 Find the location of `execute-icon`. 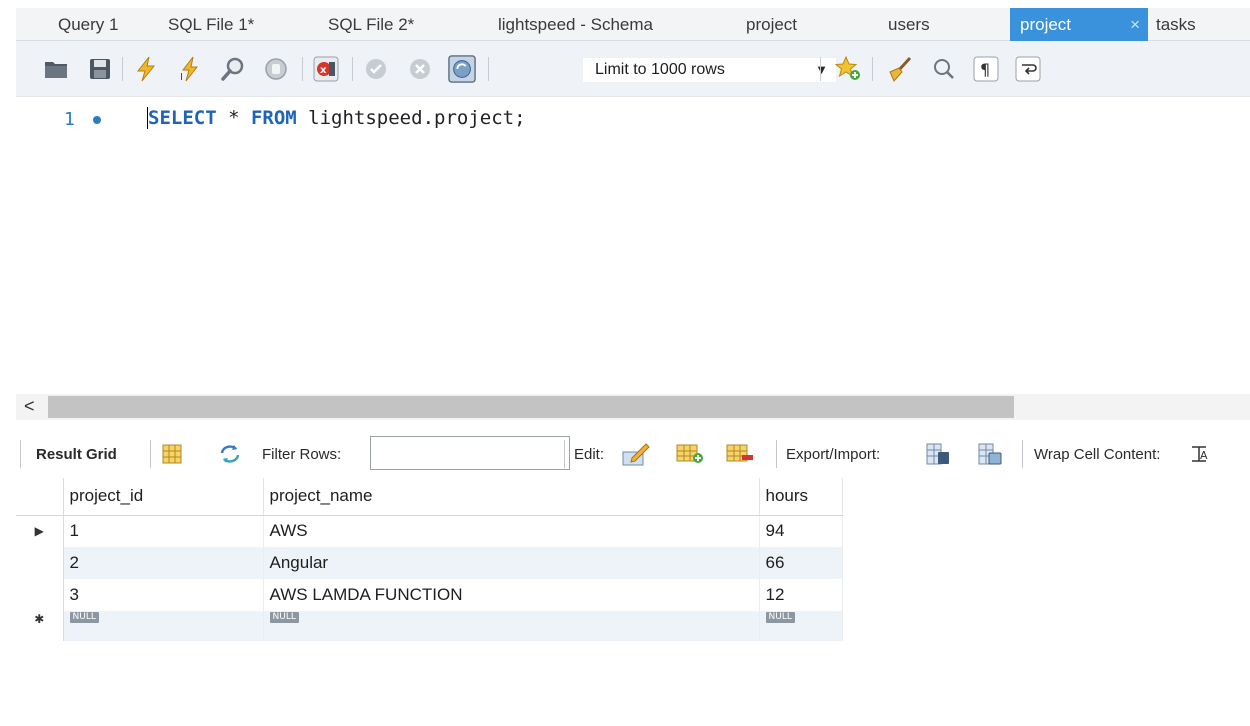

execute-icon is located at coordinates (146, 69).